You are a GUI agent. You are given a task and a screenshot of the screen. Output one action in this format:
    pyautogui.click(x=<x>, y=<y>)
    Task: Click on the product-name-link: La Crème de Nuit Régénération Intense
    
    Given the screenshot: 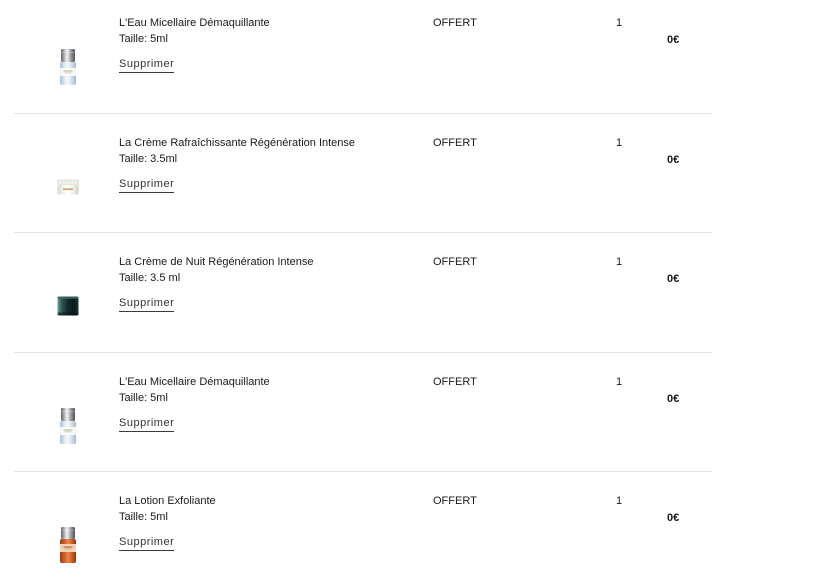 What is the action you would take?
    pyautogui.click(x=216, y=262)
    